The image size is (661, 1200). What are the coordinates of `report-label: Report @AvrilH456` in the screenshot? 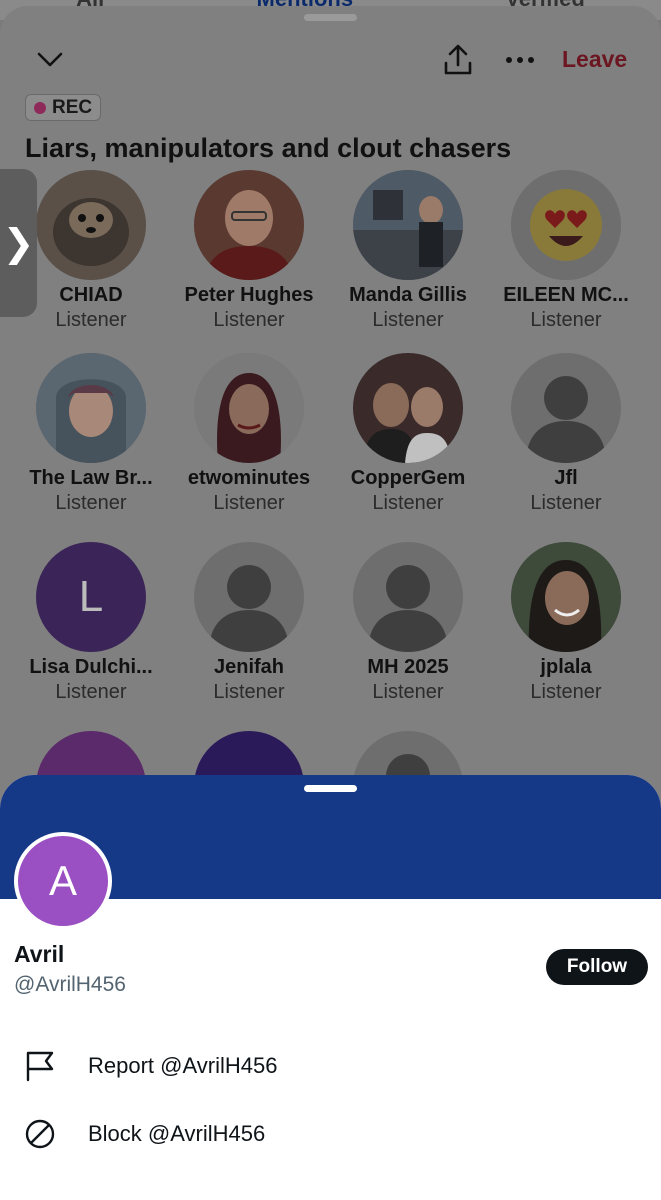 It's located at (183, 1065).